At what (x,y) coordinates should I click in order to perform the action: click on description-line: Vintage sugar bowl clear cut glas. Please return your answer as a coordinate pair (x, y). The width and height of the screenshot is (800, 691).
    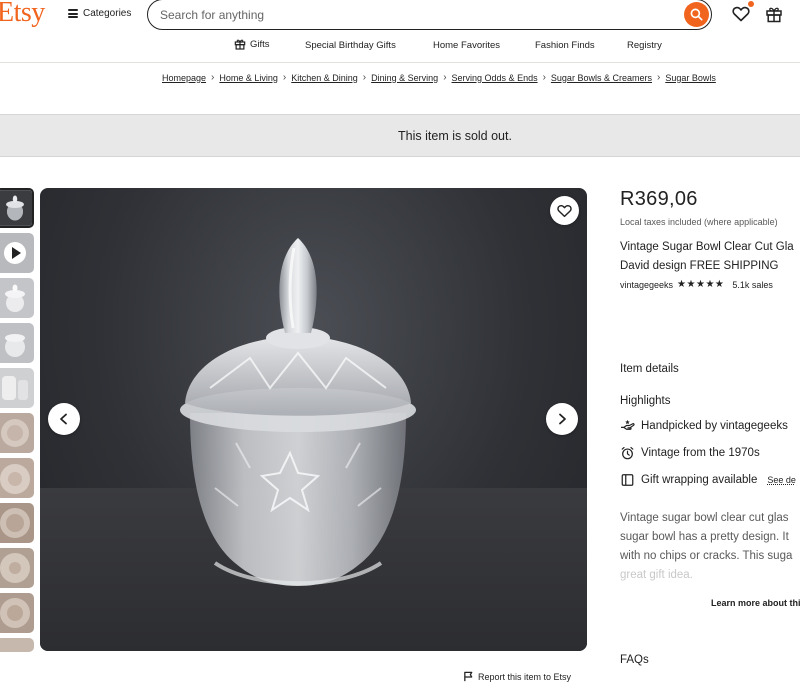
    Looking at the image, I should click on (704, 518).